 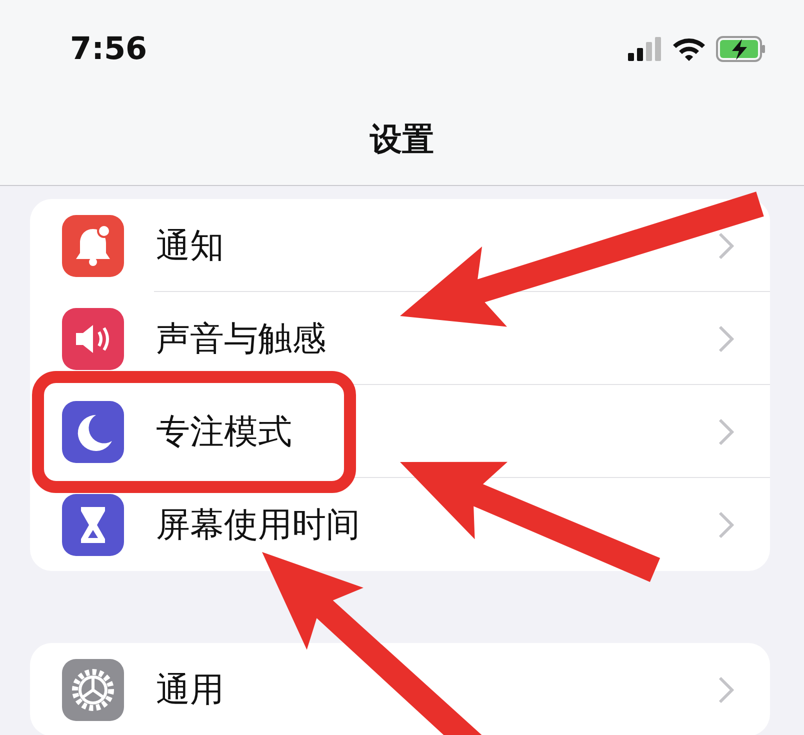 What do you see at coordinates (224, 432) in the screenshot?
I see `row-label: 专注模式` at bounding box center [224, 432].